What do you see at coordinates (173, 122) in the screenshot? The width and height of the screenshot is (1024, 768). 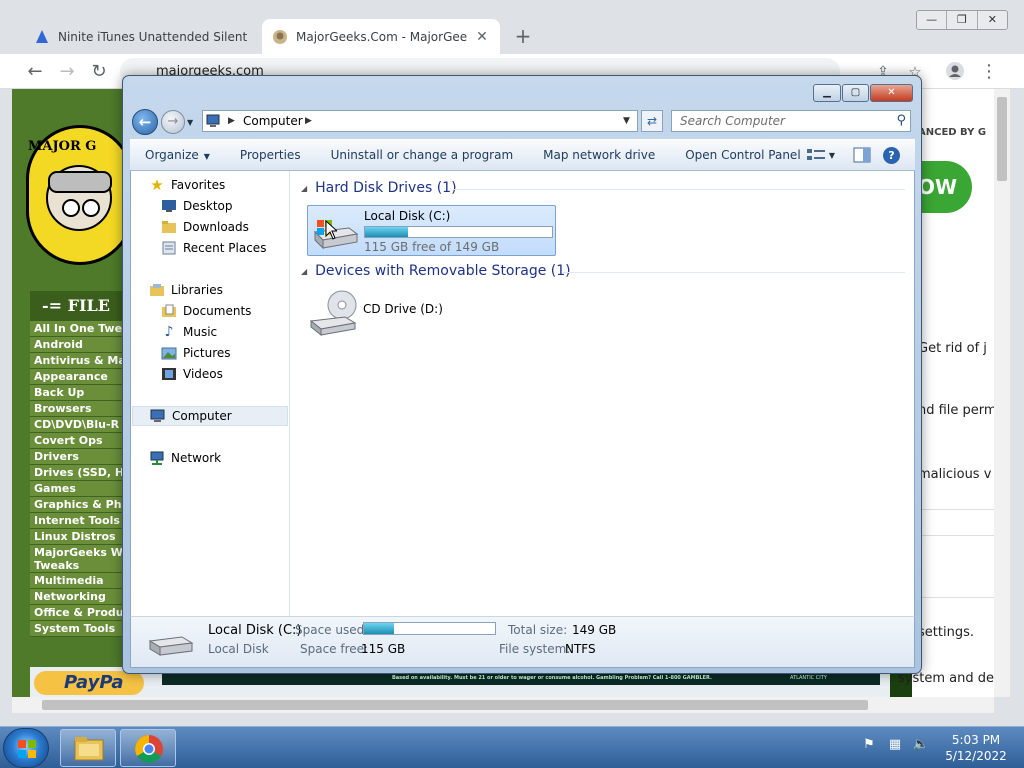 I see `forward-button: →` at bounding box center [173, 122].